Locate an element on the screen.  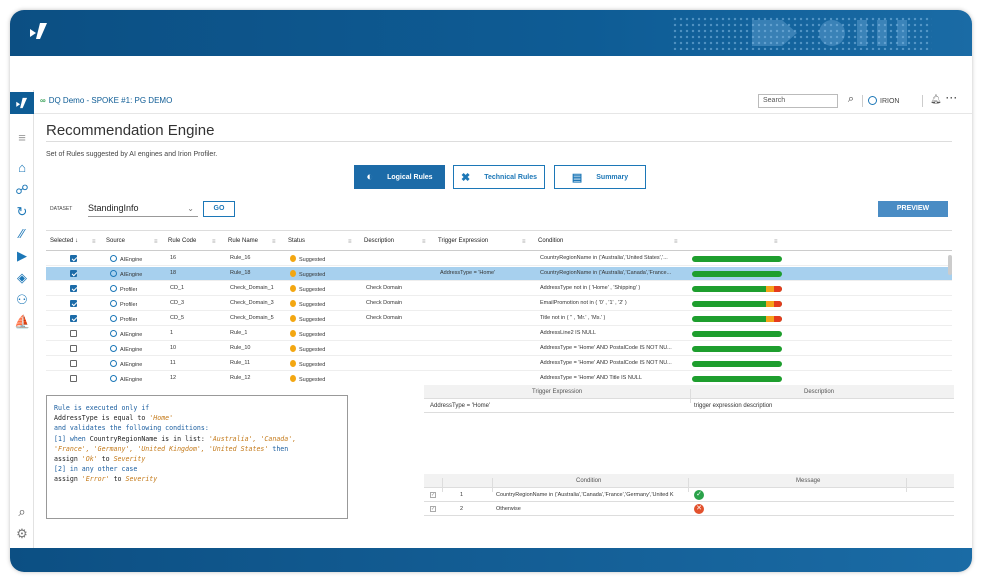
rules-icon: ⁄⁄ is located at coordinates (22, 234).